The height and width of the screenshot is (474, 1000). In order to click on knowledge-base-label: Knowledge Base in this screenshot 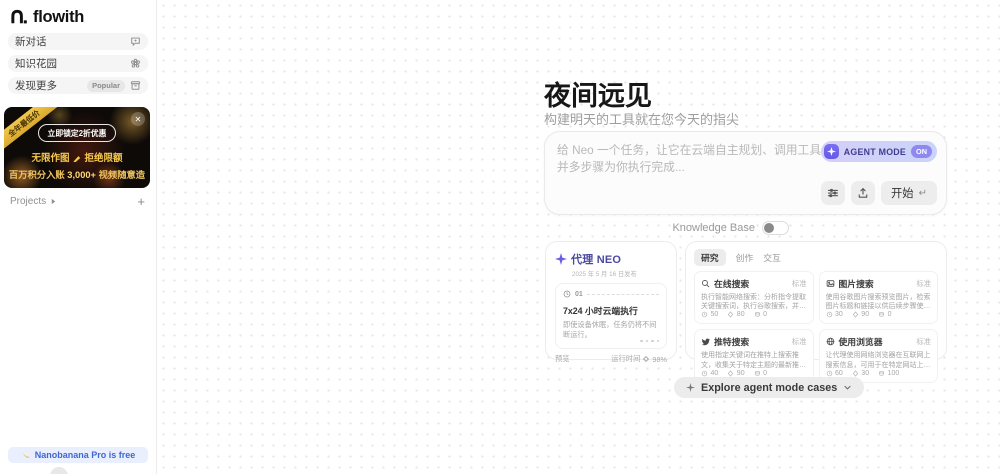, I will do `click(713, 228)`.